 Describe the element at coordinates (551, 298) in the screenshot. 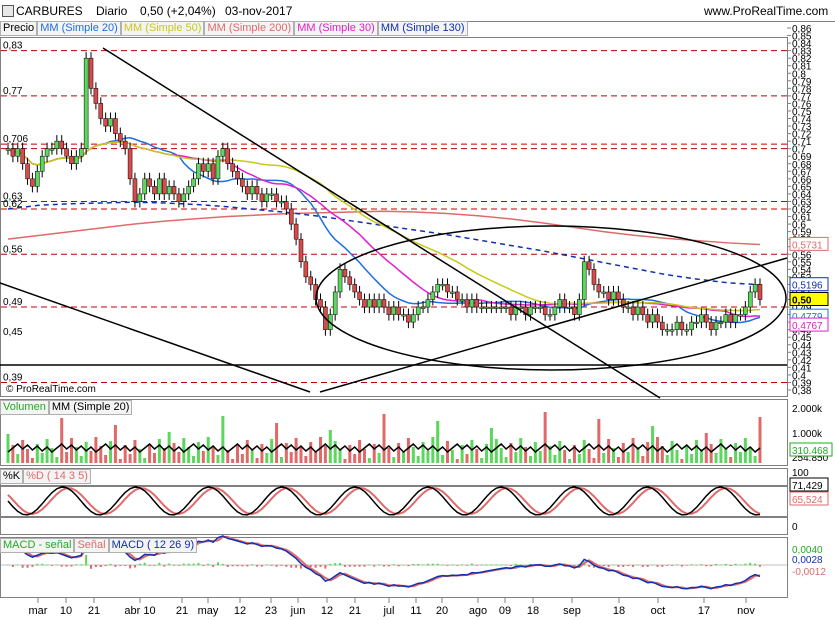

I see `ellipse-annotation` at that location.